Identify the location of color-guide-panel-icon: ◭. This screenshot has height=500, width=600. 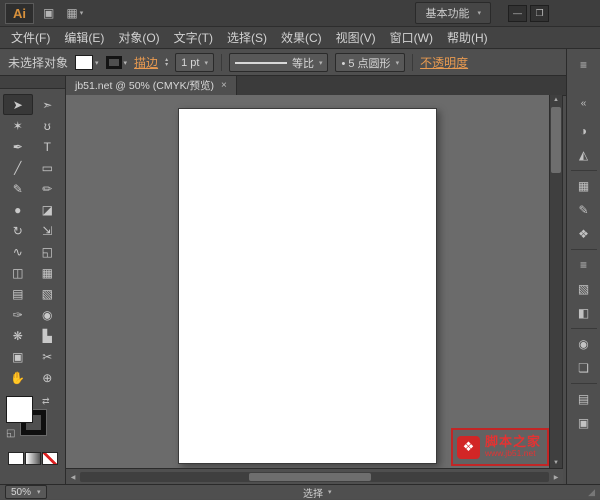
(584, 155).